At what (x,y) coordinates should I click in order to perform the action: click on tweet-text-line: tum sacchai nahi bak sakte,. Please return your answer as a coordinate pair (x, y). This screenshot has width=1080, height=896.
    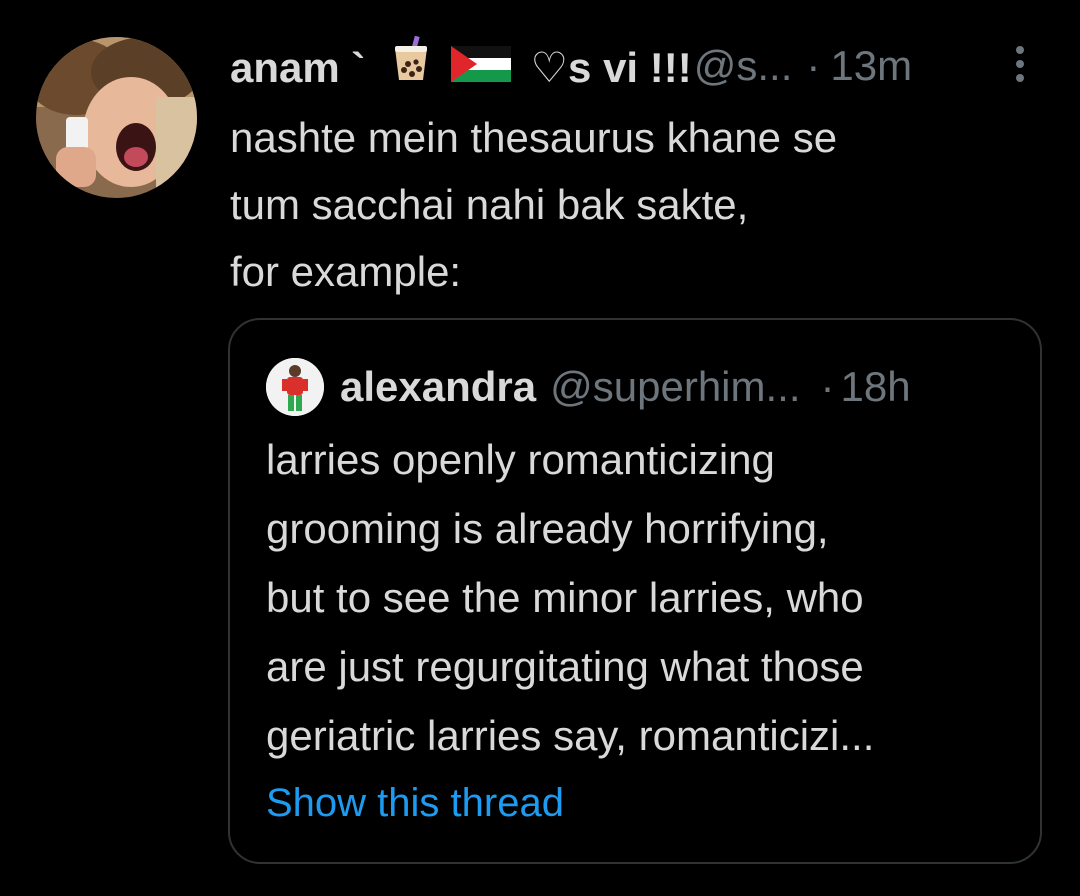
    Looking at the image, I should click on (489, 204).